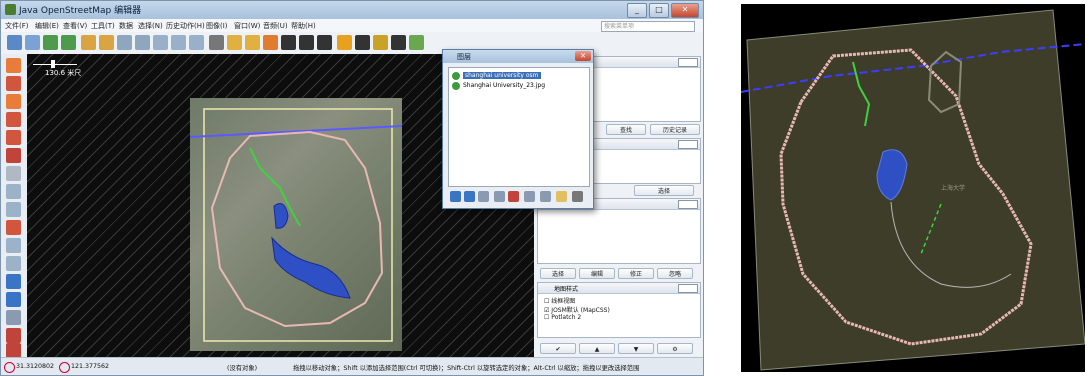  I want to click on zoom-icon, so click(124, 42).